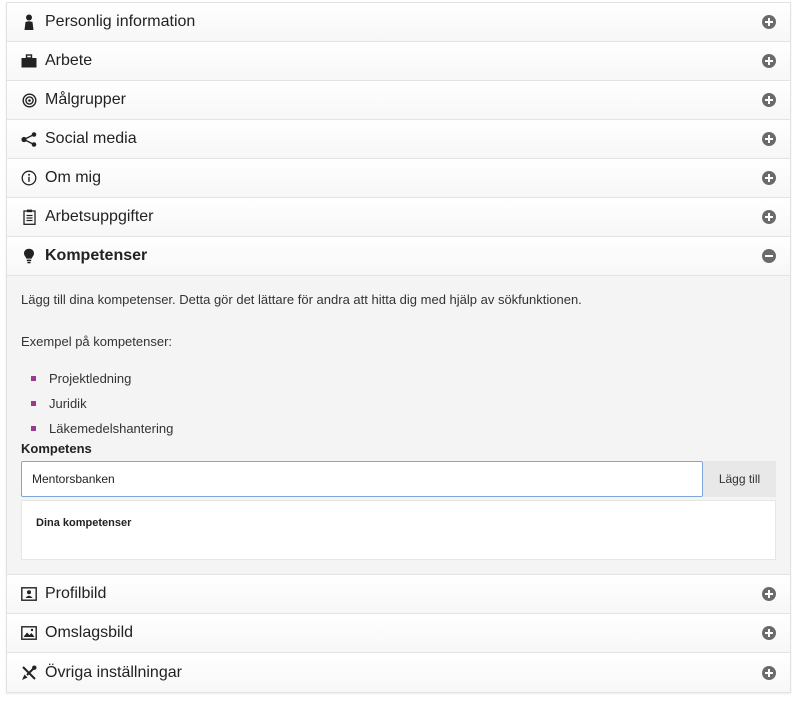 This screenshot has height=701, width=800. What do you see at coordinates (362, 479) in the screenshot?
I see `skill-input` at bounding box center [362, 479].